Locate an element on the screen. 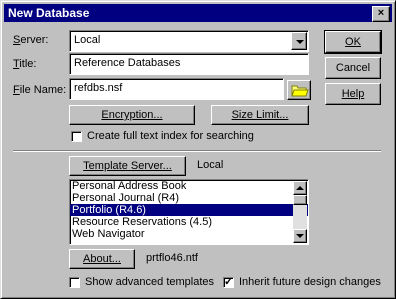  scroll-up-button is located at coordinates (300, 188).